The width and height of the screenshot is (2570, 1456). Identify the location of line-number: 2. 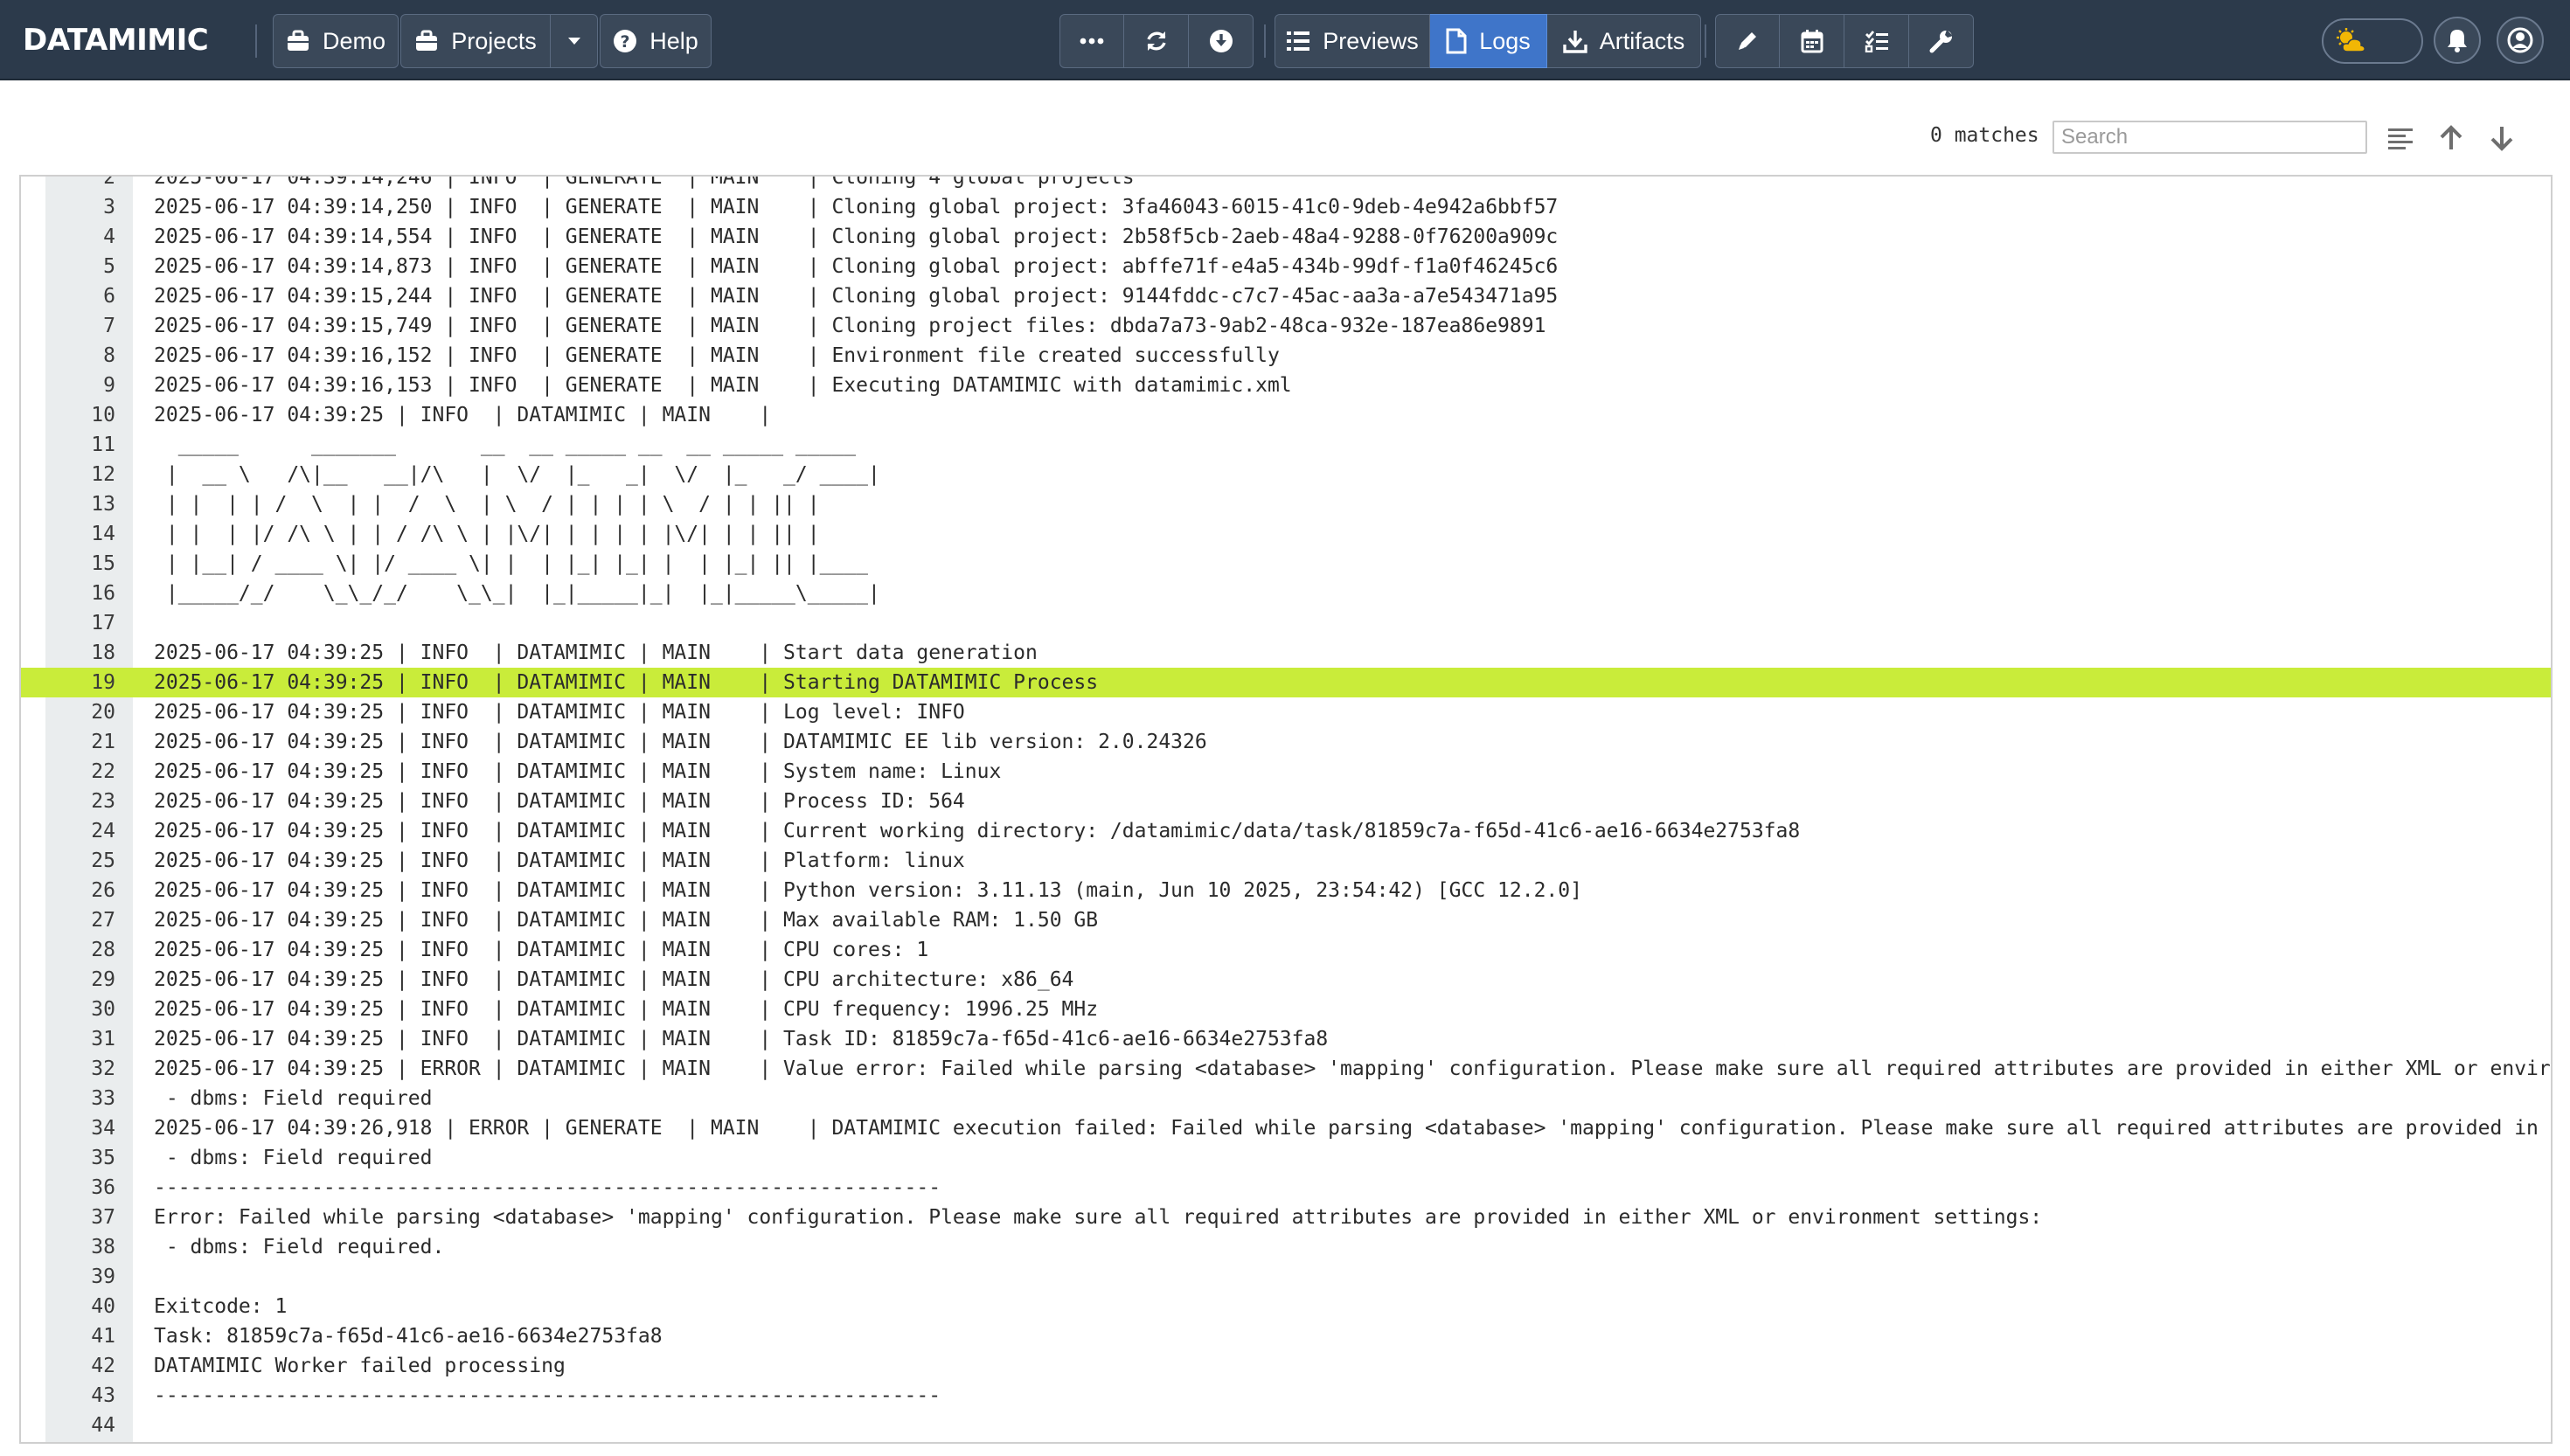
(109, 182).